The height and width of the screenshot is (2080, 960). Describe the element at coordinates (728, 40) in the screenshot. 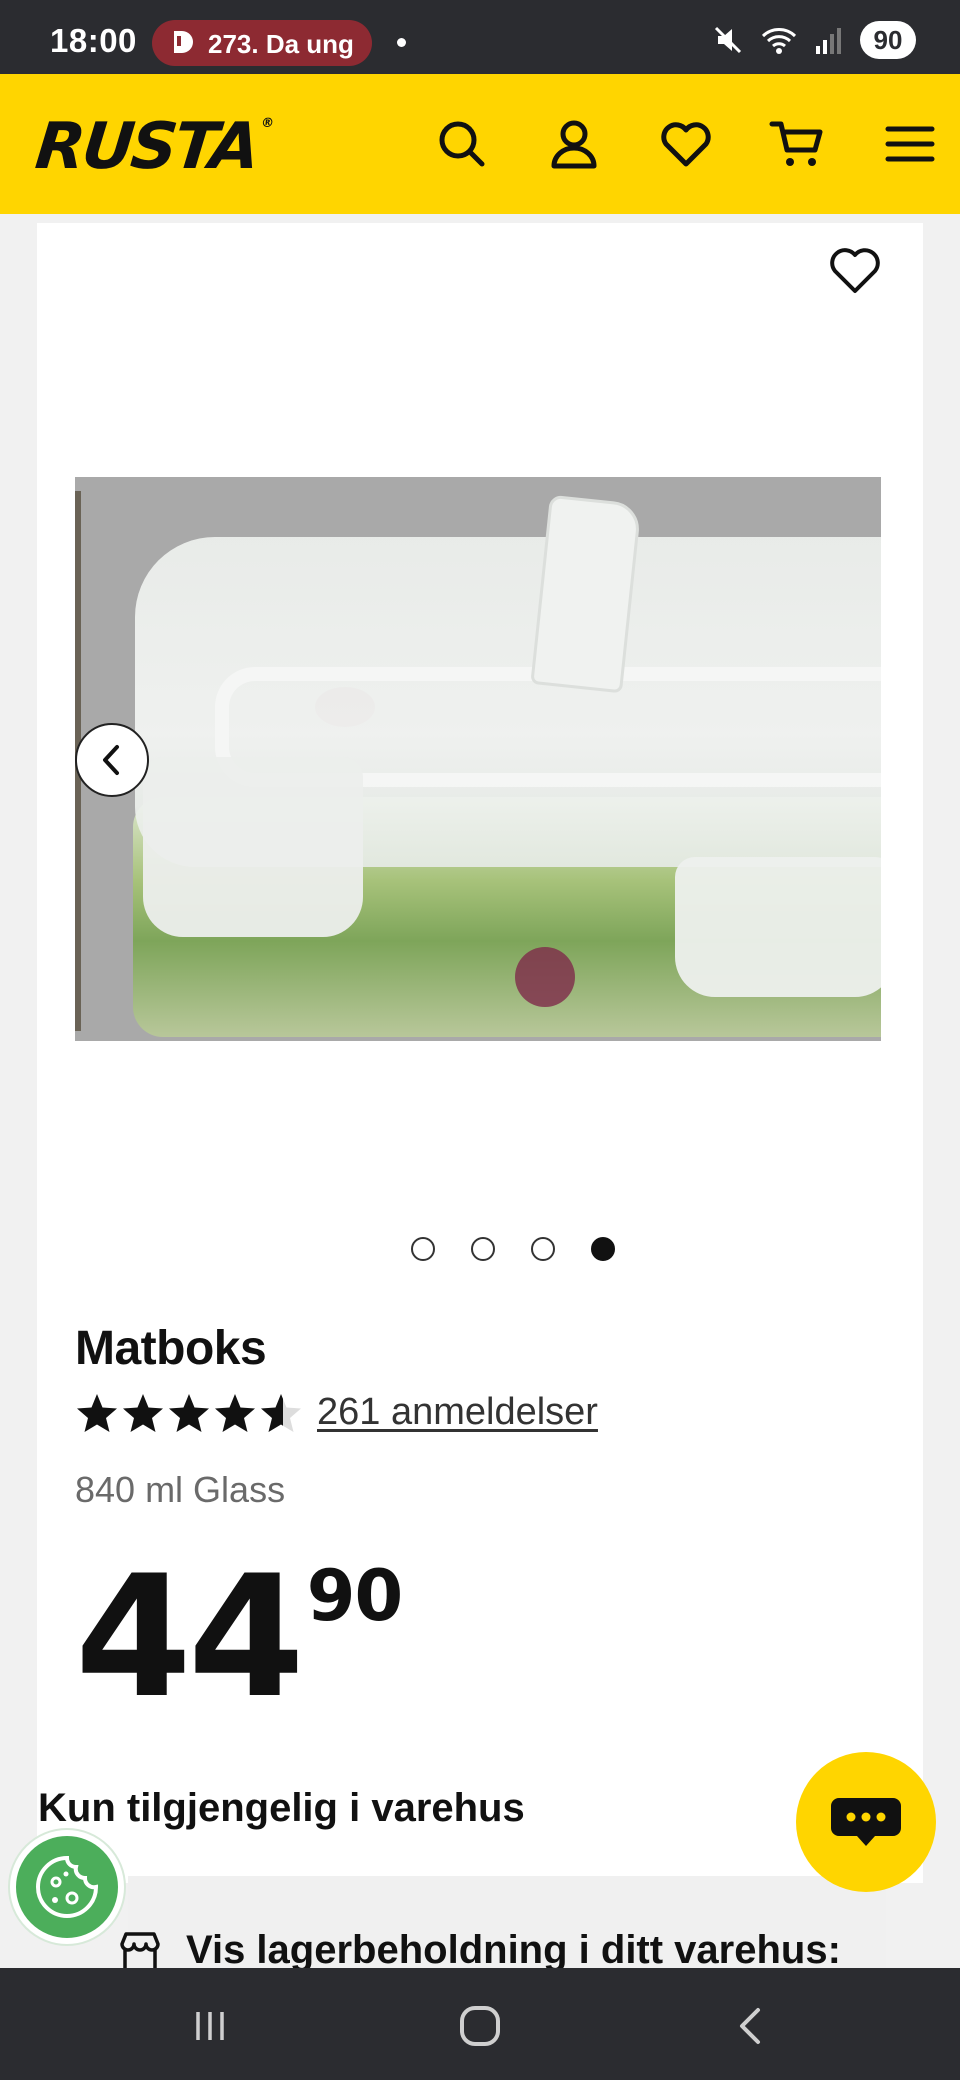

I see `mute-icon` at that location.